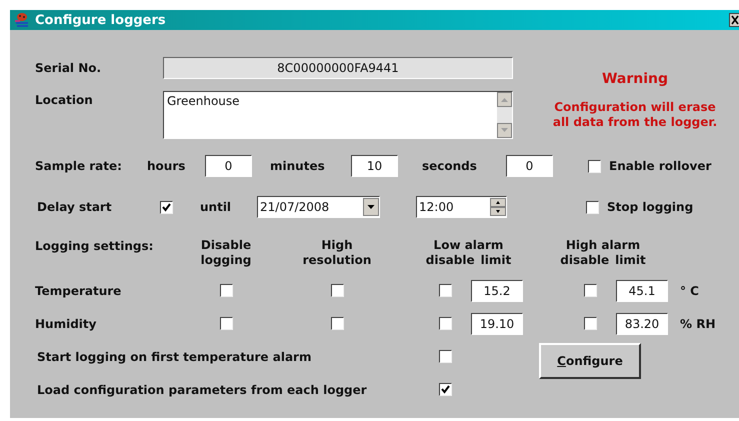 The image size is (739, 421). I want to click on unit-label: seconds, so click(450, 166).